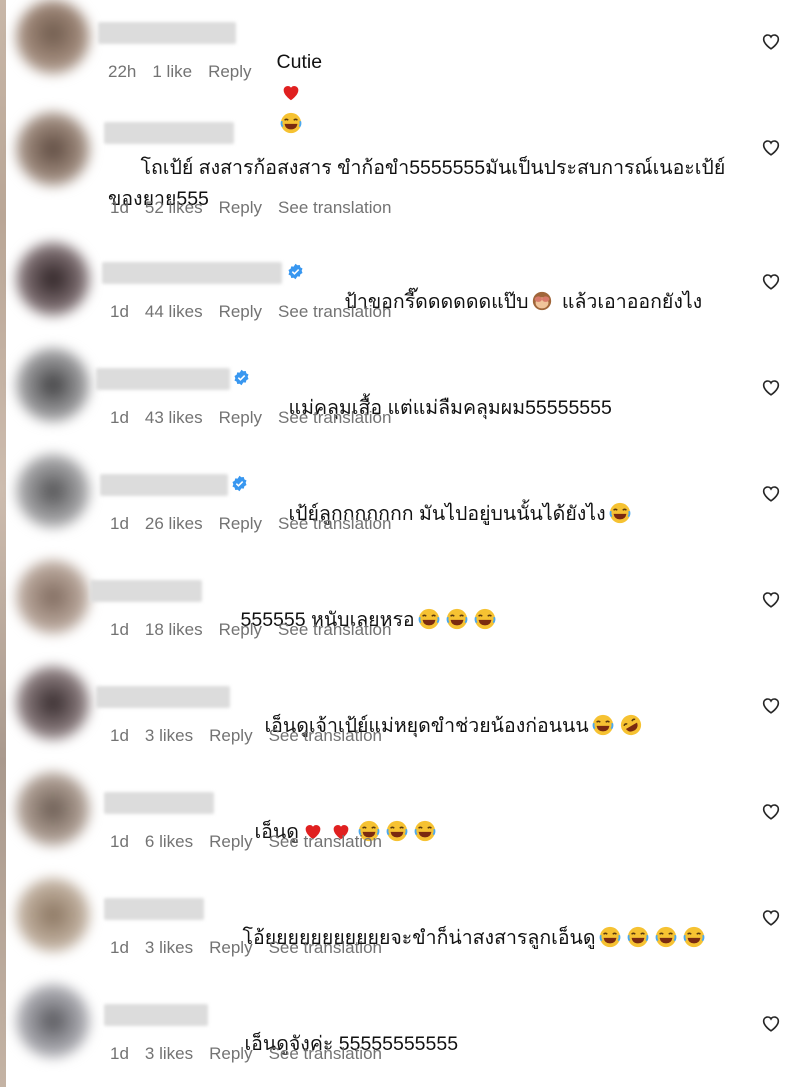  I want to click on comment-meta: 1d 43 likes Reply See translation, so click(258, 418).